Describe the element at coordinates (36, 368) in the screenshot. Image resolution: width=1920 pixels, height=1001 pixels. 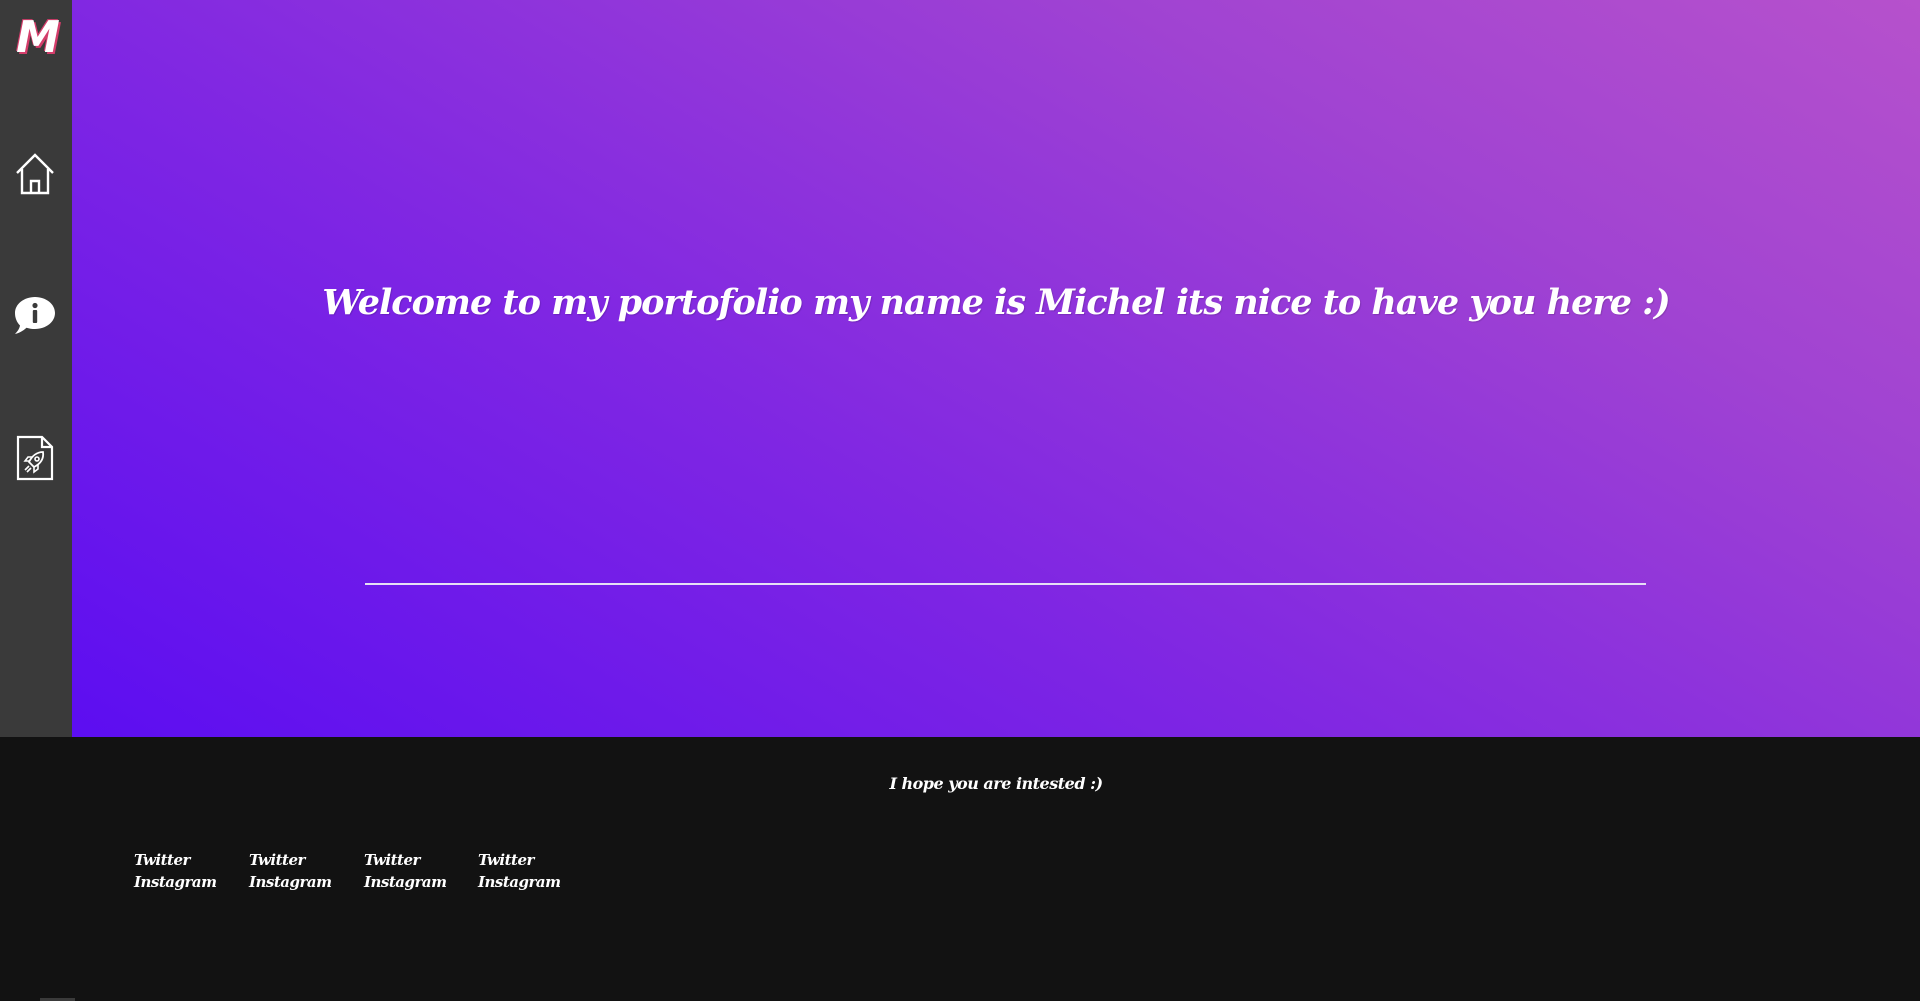
I see `sidebar: M` at that location.